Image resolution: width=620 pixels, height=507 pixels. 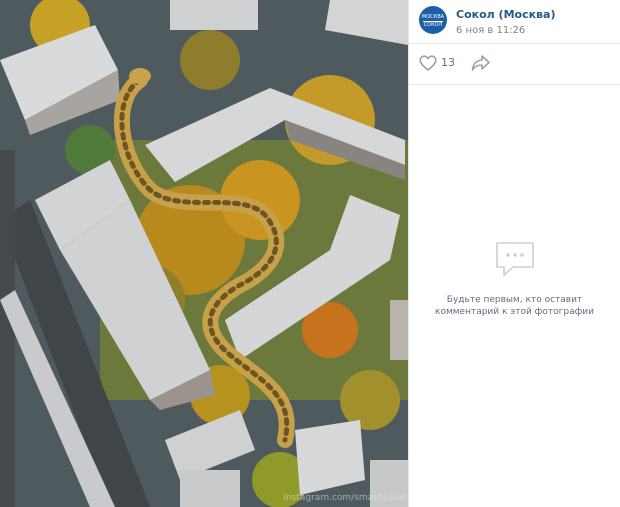 I want to click on avatar-text-bottom: СОКОЛ, so click(x=433, y=24).